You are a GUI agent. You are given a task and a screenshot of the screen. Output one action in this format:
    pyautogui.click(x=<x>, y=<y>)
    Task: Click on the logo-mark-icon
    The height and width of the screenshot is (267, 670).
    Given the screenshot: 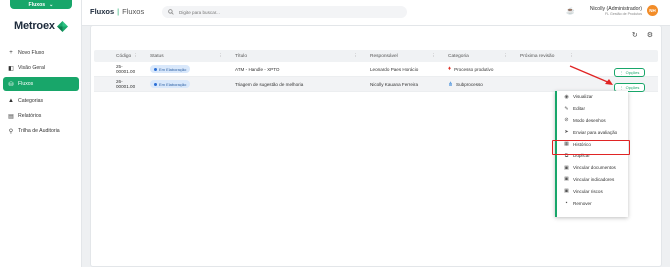 What is the action you would take?
    pyautogui.click(x=62, y=26)
    